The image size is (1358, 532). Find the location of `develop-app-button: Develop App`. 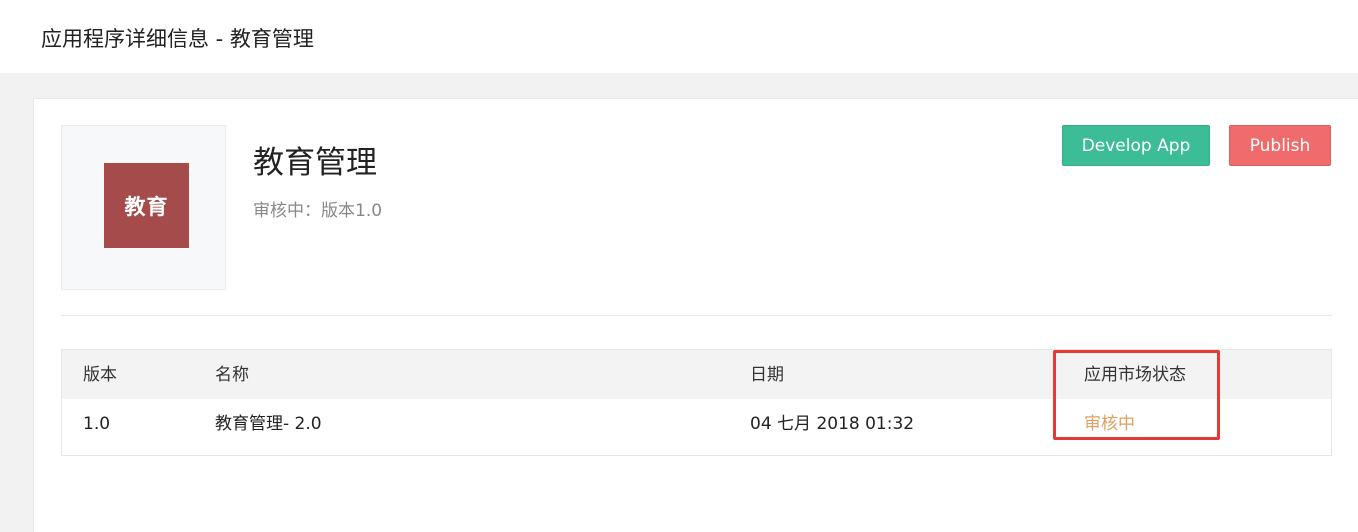

develop-app-button: Develop App is located at coordinates (1136, 145).